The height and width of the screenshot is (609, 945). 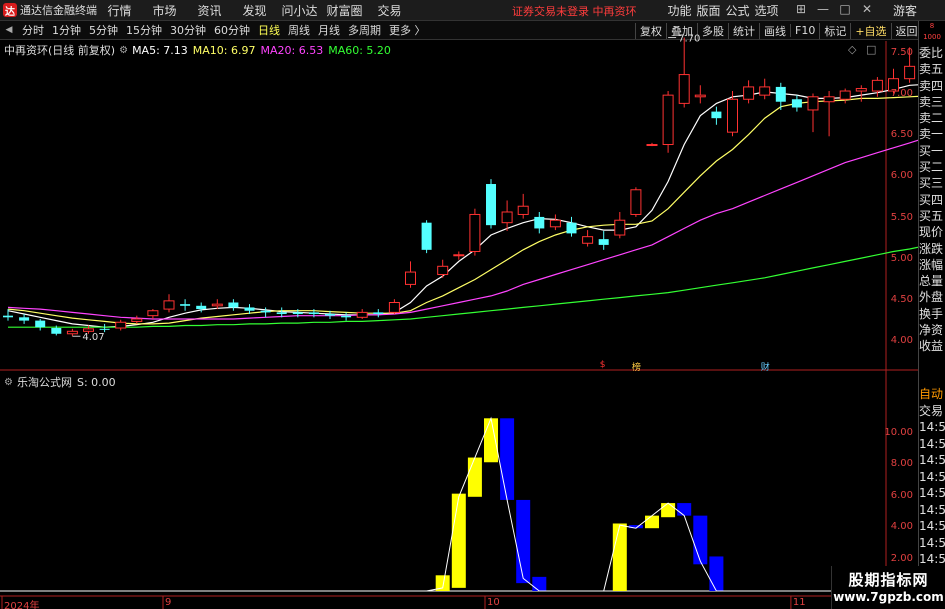 What do you see at coordinates (845, 9) in the screenshot?
I see `maximize-icon: □` at bounding box center [845, 9].